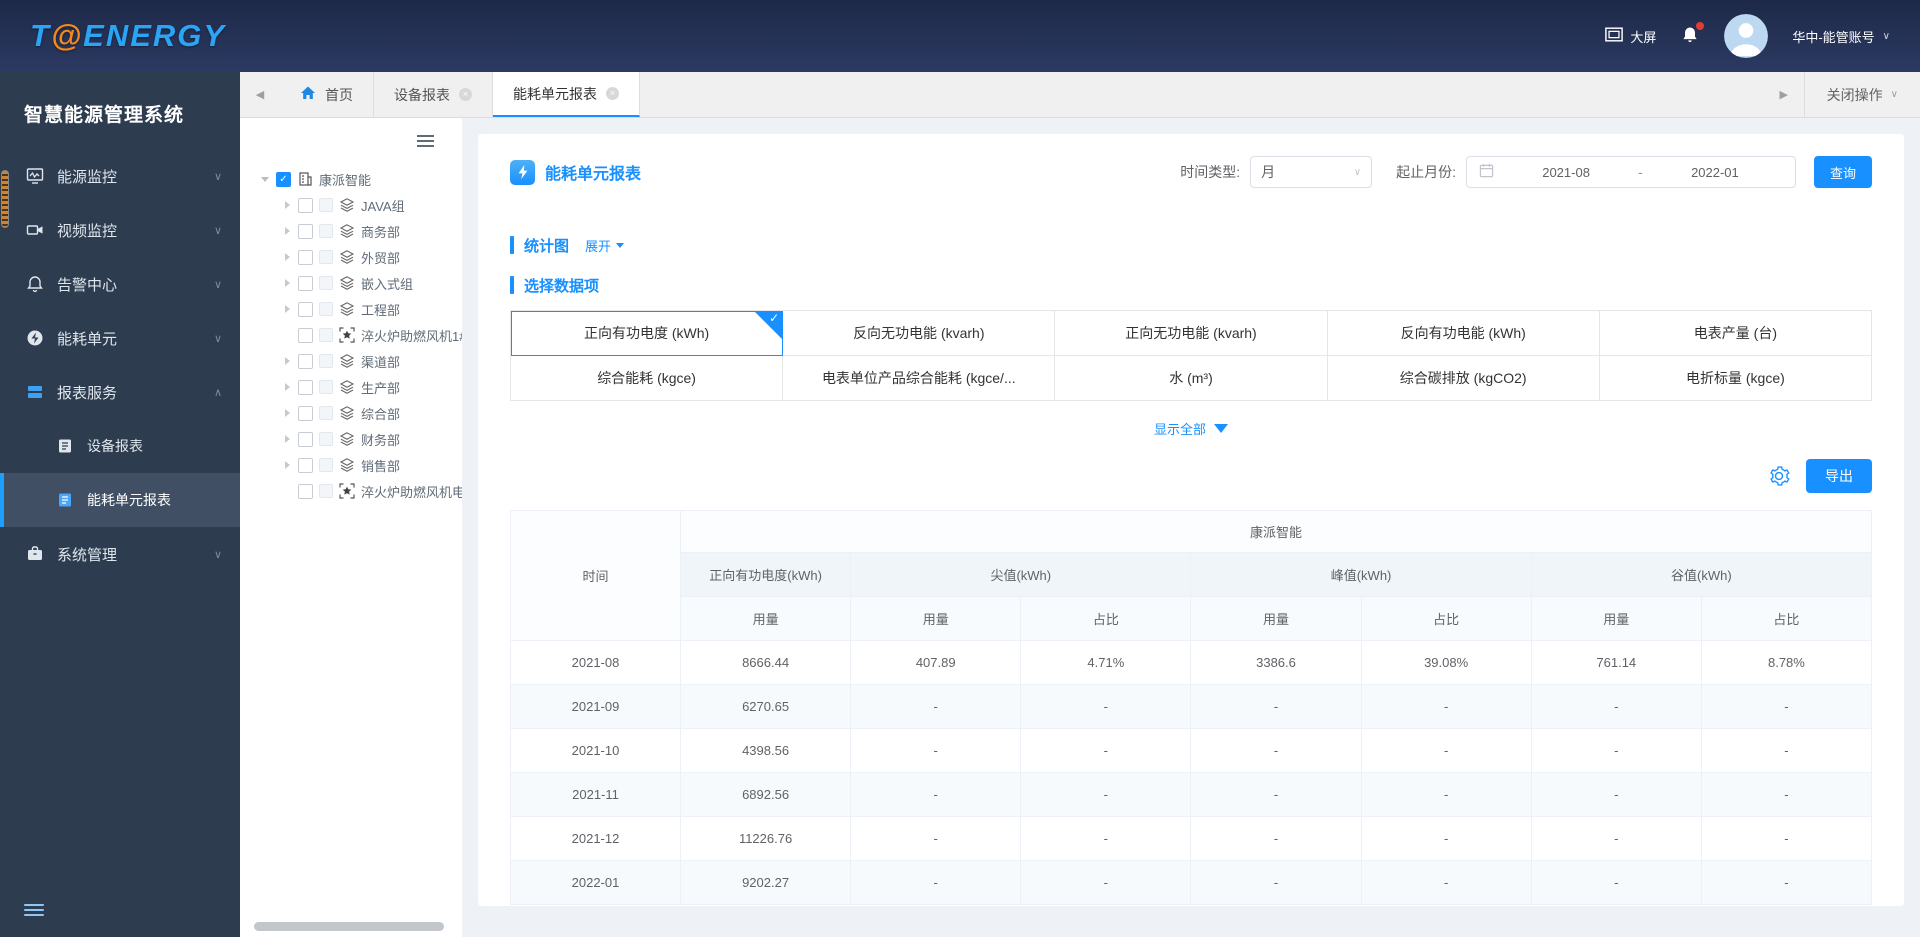 The image size is (1920, 937). What do you see at coordinates (605, 245) in the screenshot?
I see `chart-expand-toggle: 展开` at bounding box center [605, 245].